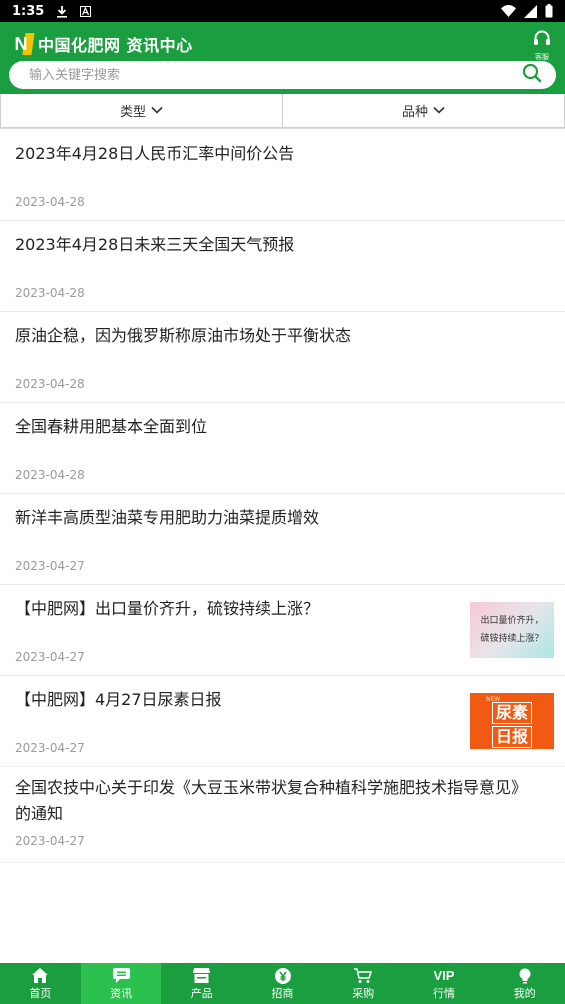  I want to click on search-bar, so click(282, 75).